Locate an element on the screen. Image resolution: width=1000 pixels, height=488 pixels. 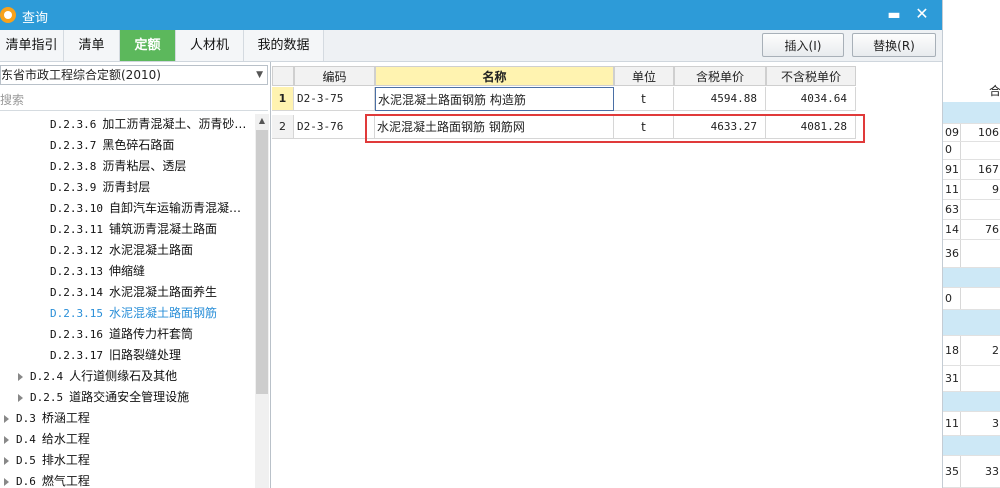
tree-item: D.2.3.8 沥青粘层、透层 is located at coordinates (118, 166).